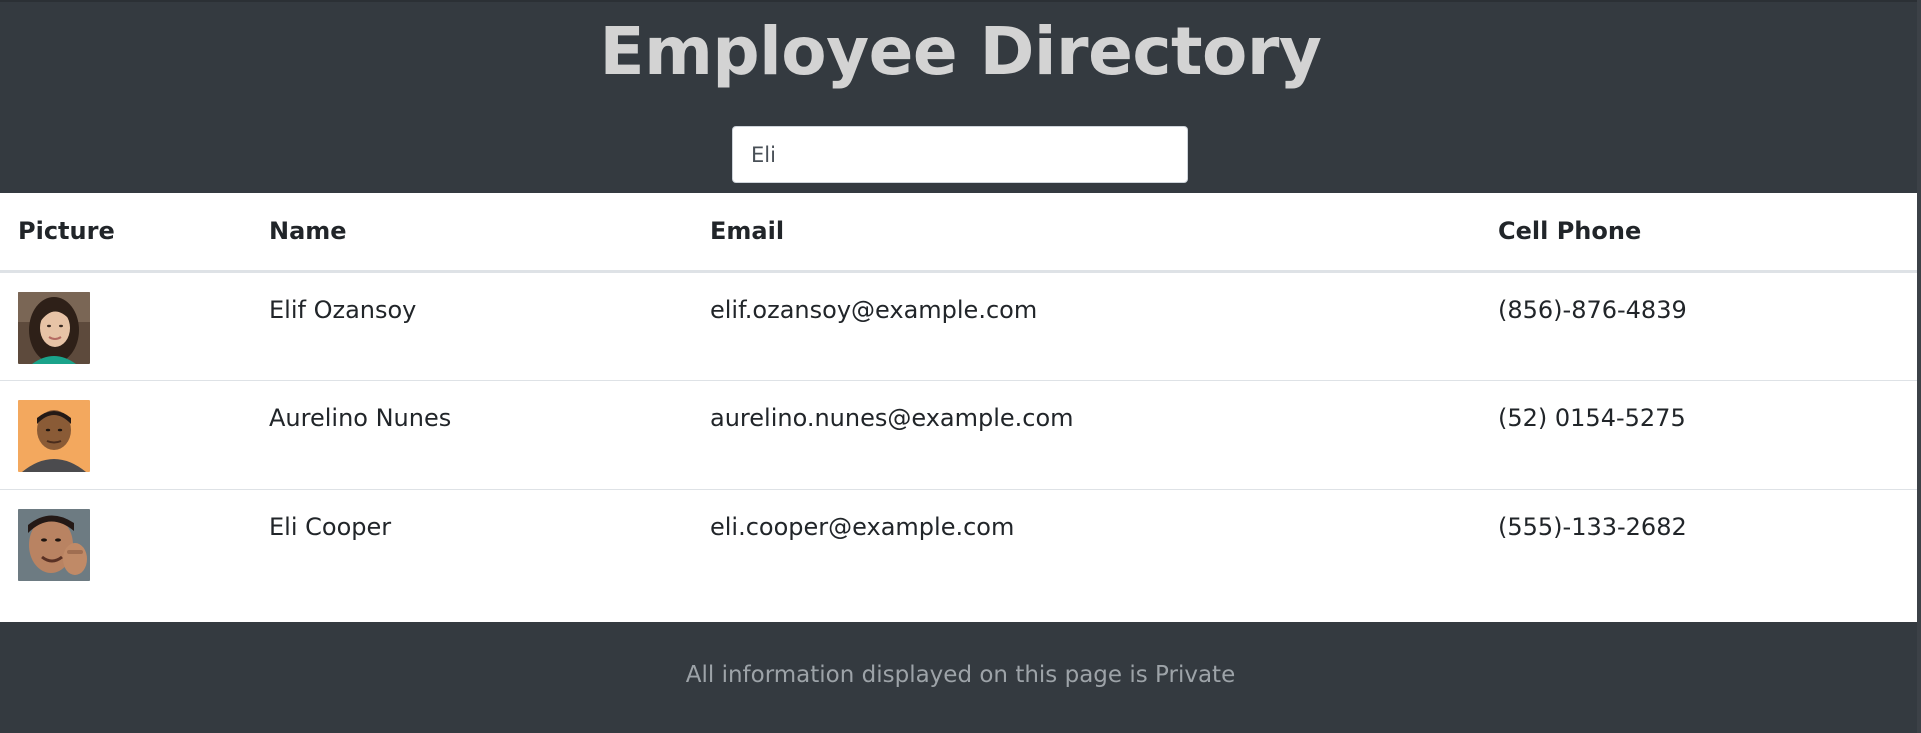  Describe the element at coordinates (125, 233) in the screenshot. I see `column-header-picture: Picture` at that location.